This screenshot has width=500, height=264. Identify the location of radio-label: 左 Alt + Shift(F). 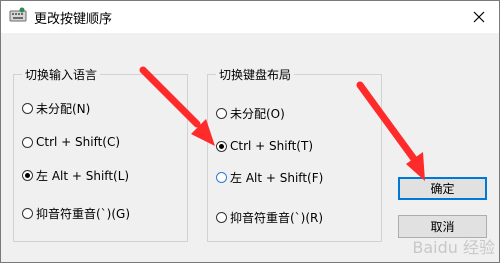
(277, 178).